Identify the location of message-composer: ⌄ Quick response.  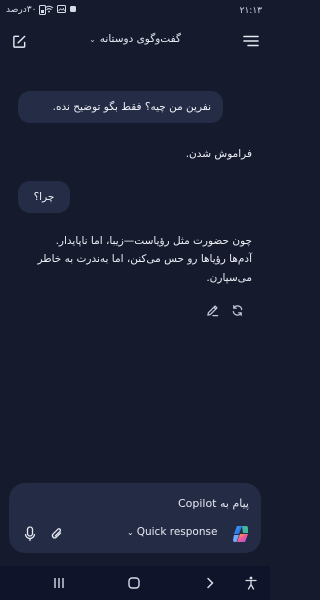
(135, 518).